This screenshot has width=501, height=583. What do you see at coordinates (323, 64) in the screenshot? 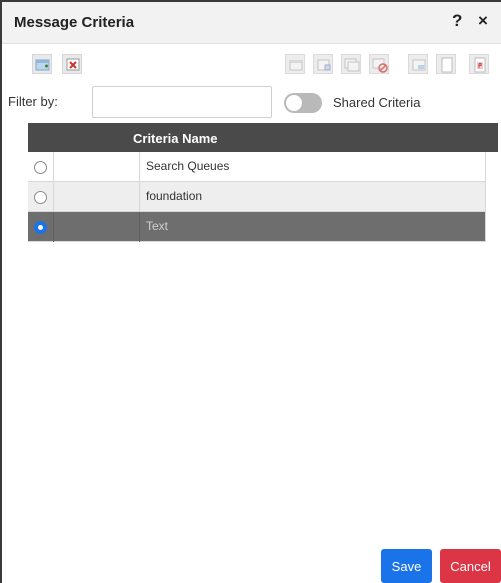
I see `move-button` at bounding box center [323, 64].